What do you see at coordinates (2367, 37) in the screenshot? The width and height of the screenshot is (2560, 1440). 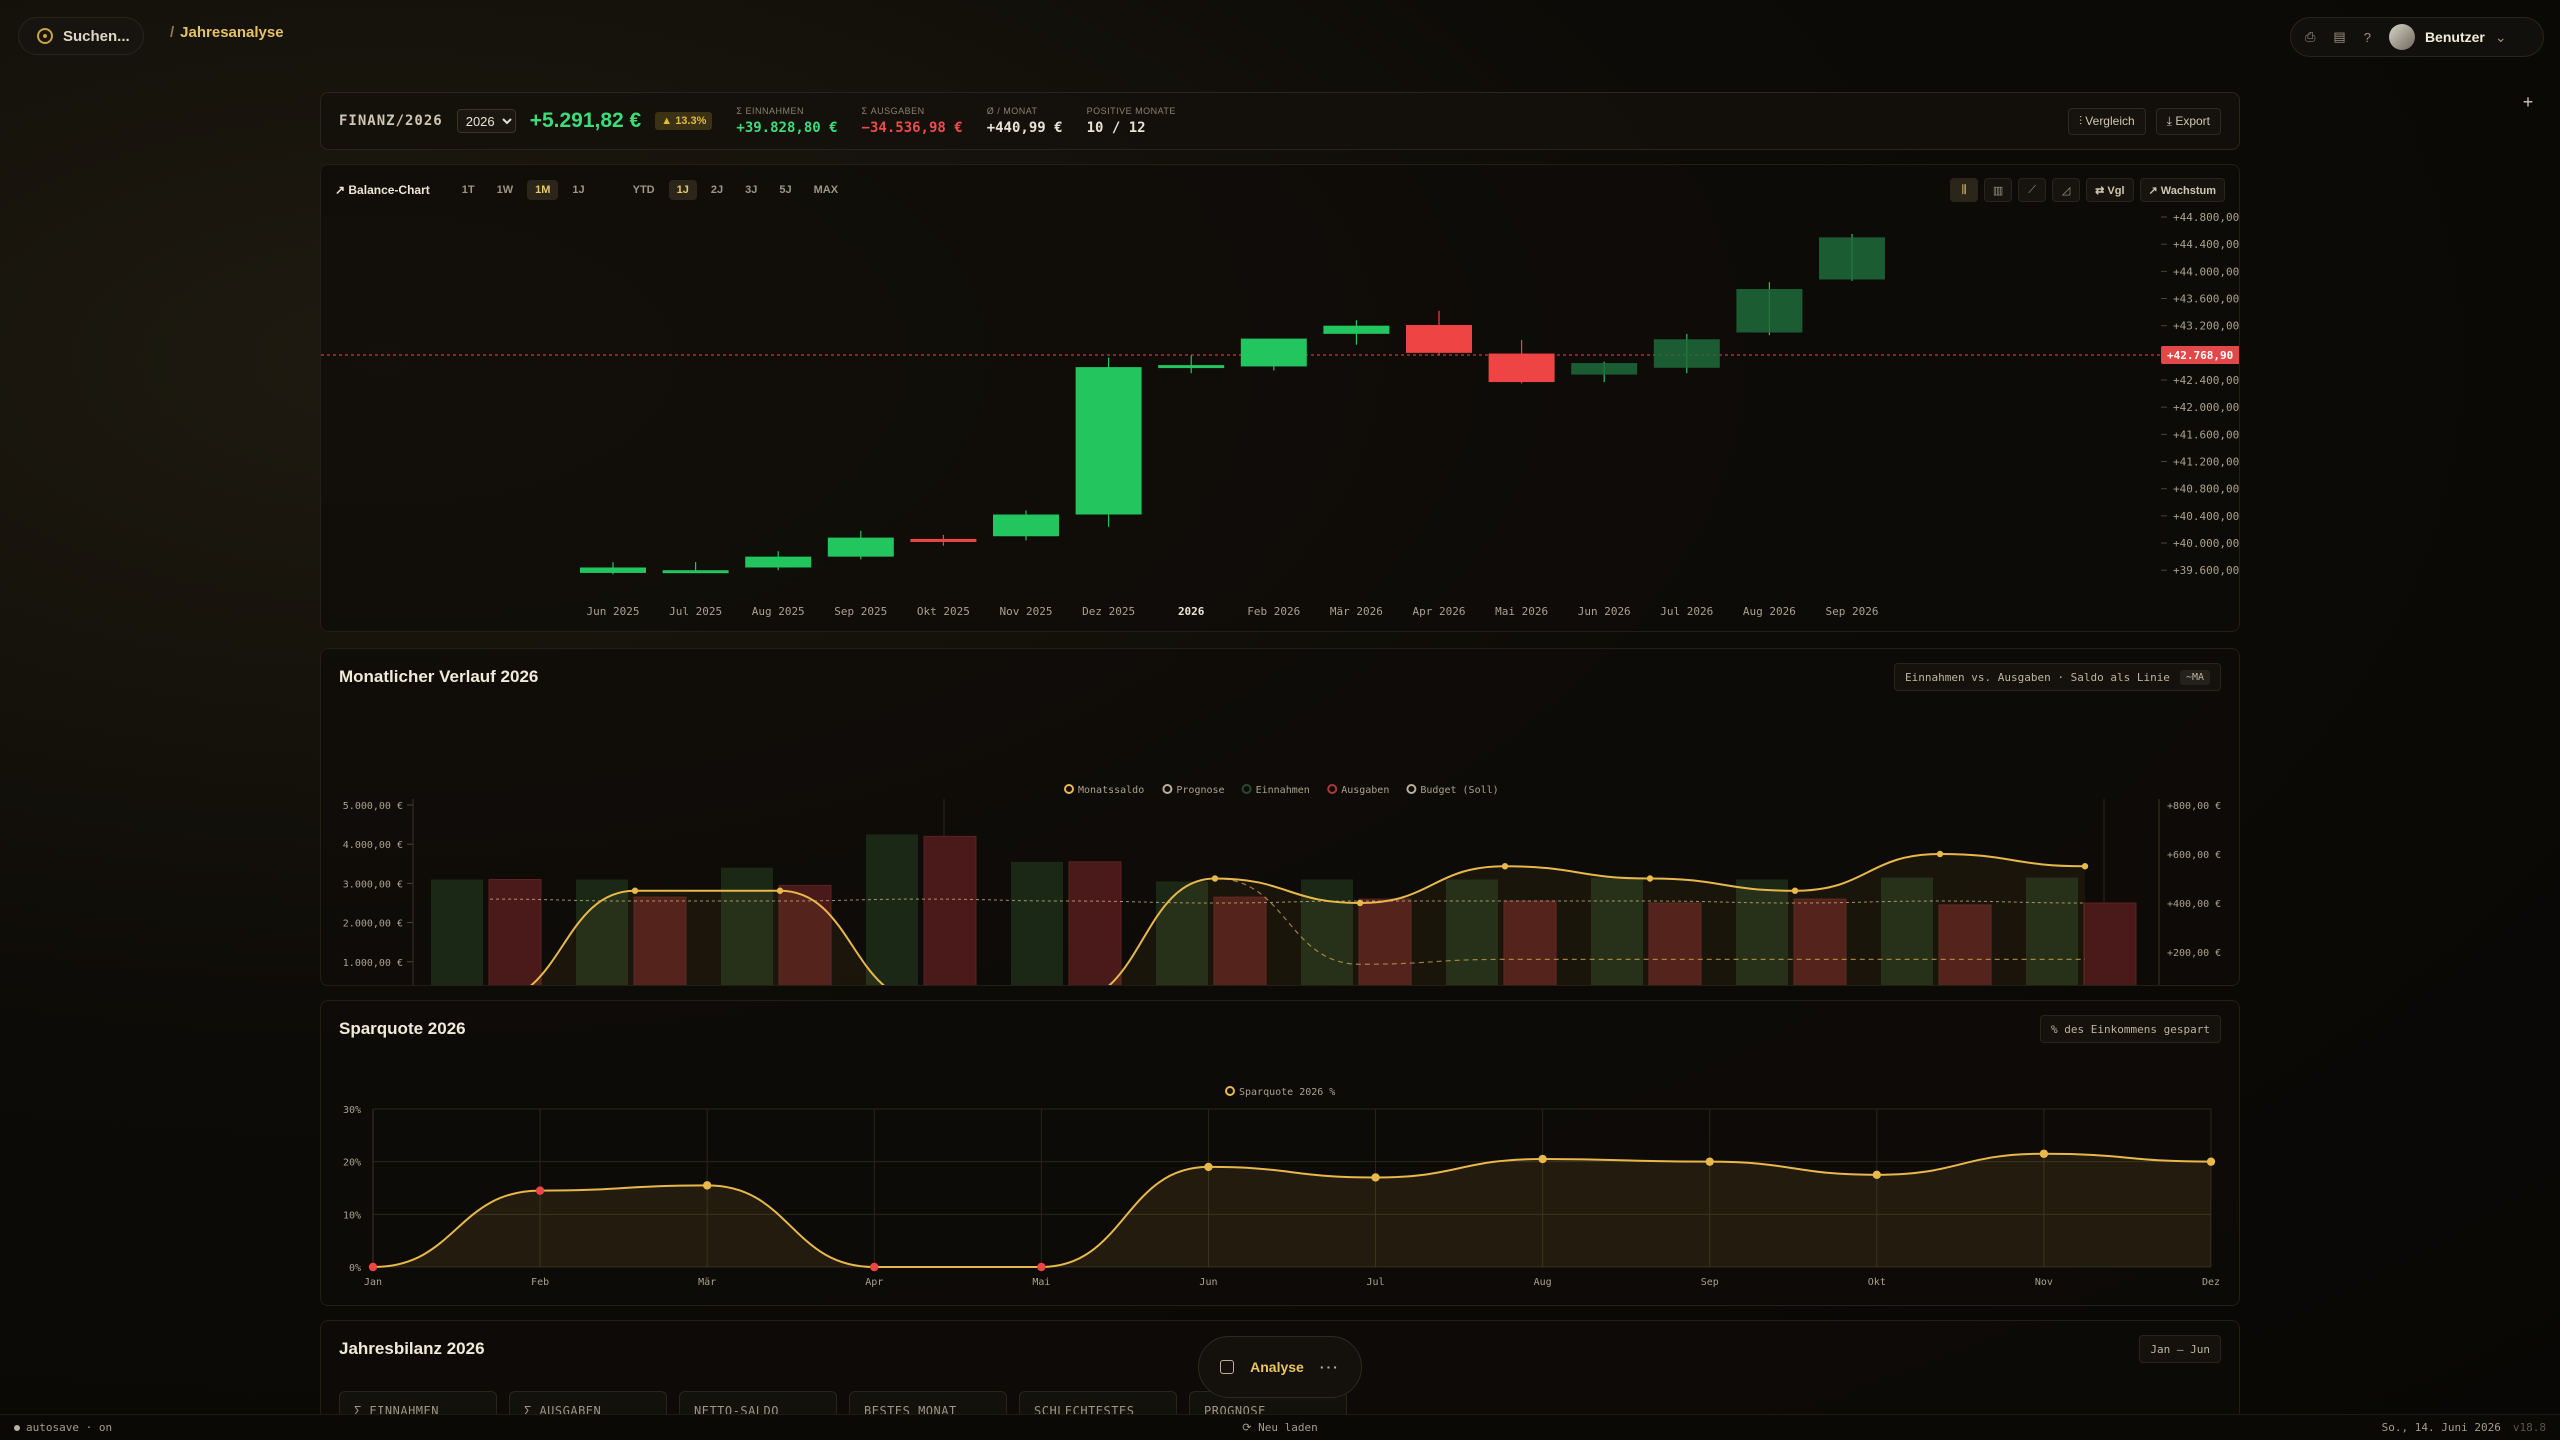 I see `help-icon: ?` at bounding box center [2367, 37].